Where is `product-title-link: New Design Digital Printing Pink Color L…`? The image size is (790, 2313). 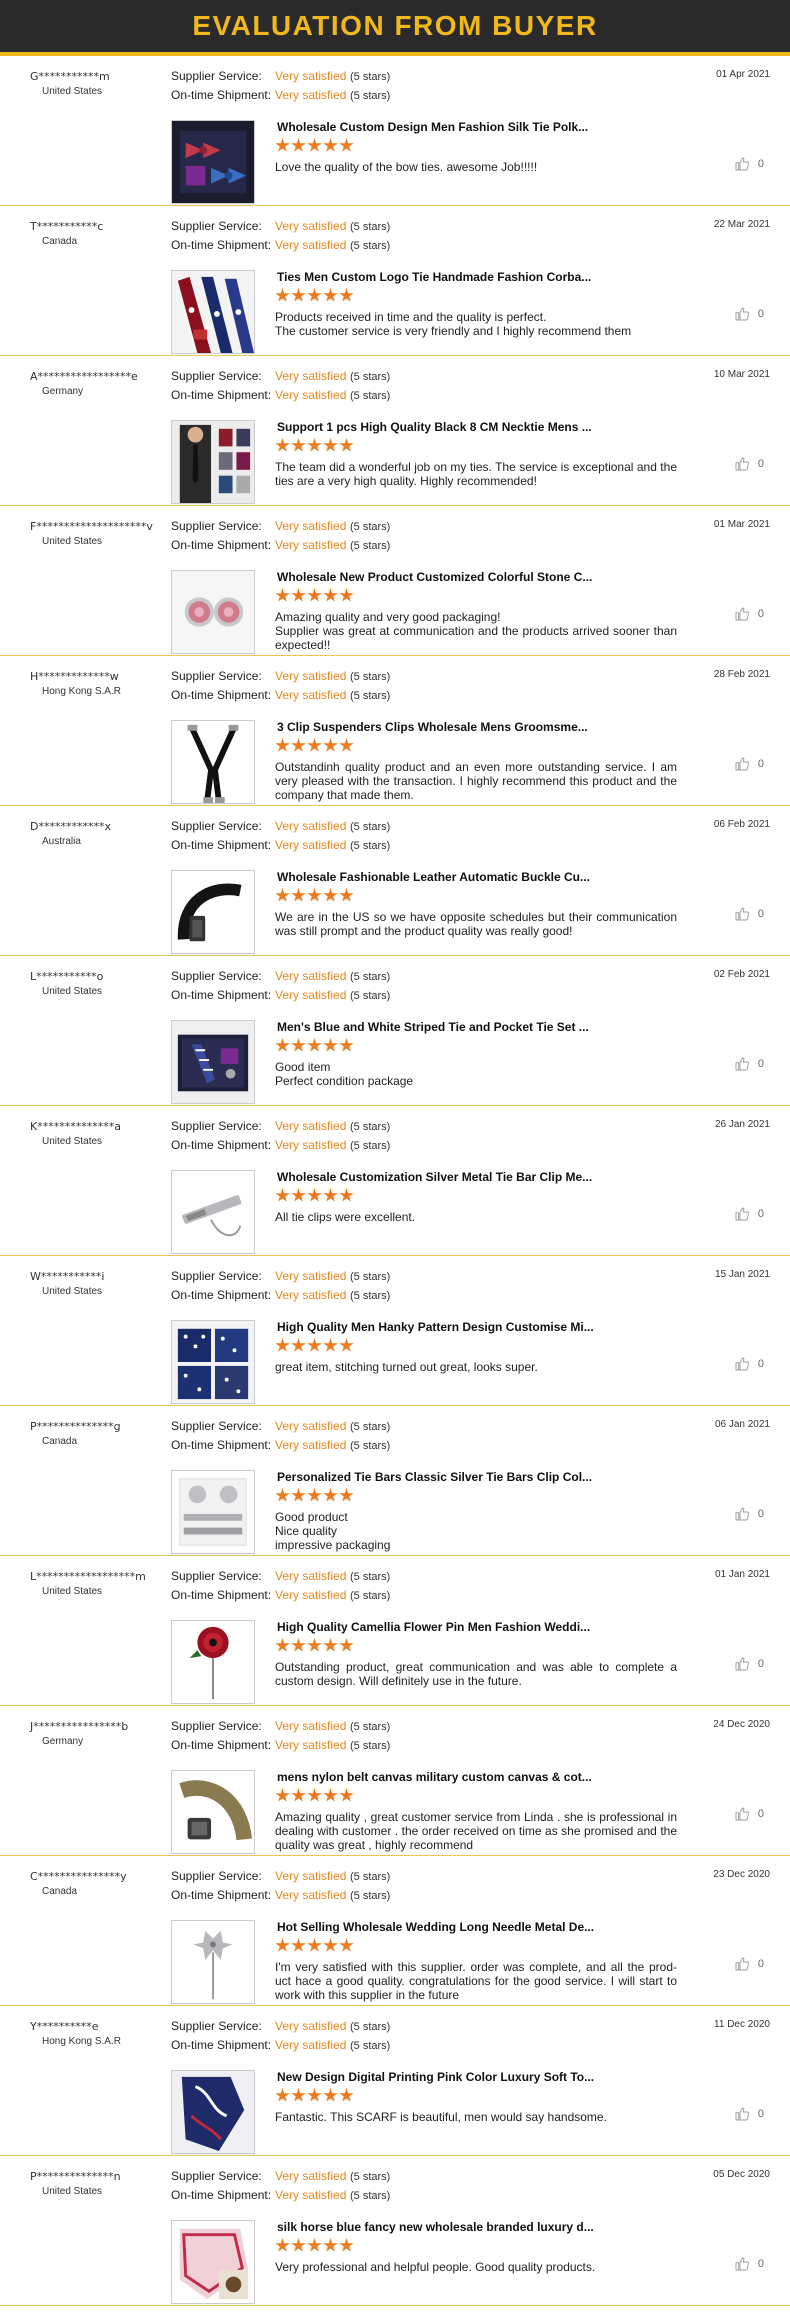
product-title-link: New Design Digital Printing Pink Color L… is located at coordinates (435, 2077).